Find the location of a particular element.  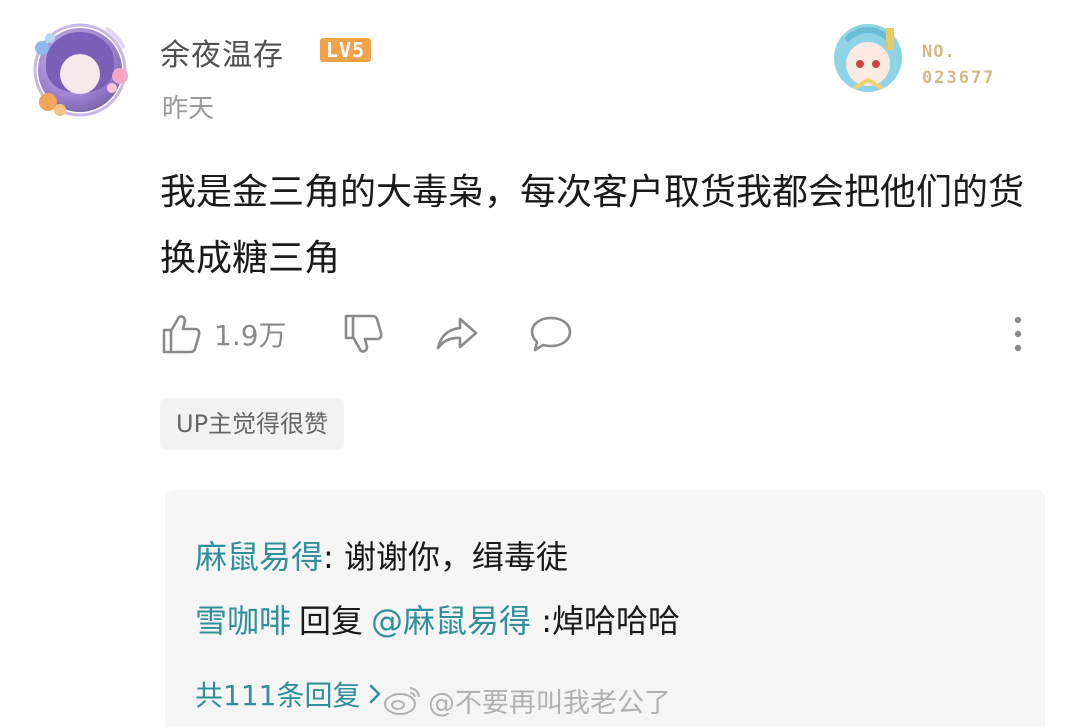

view-all-replies-link: 共111条回复 is located at coordinates (288, 694).